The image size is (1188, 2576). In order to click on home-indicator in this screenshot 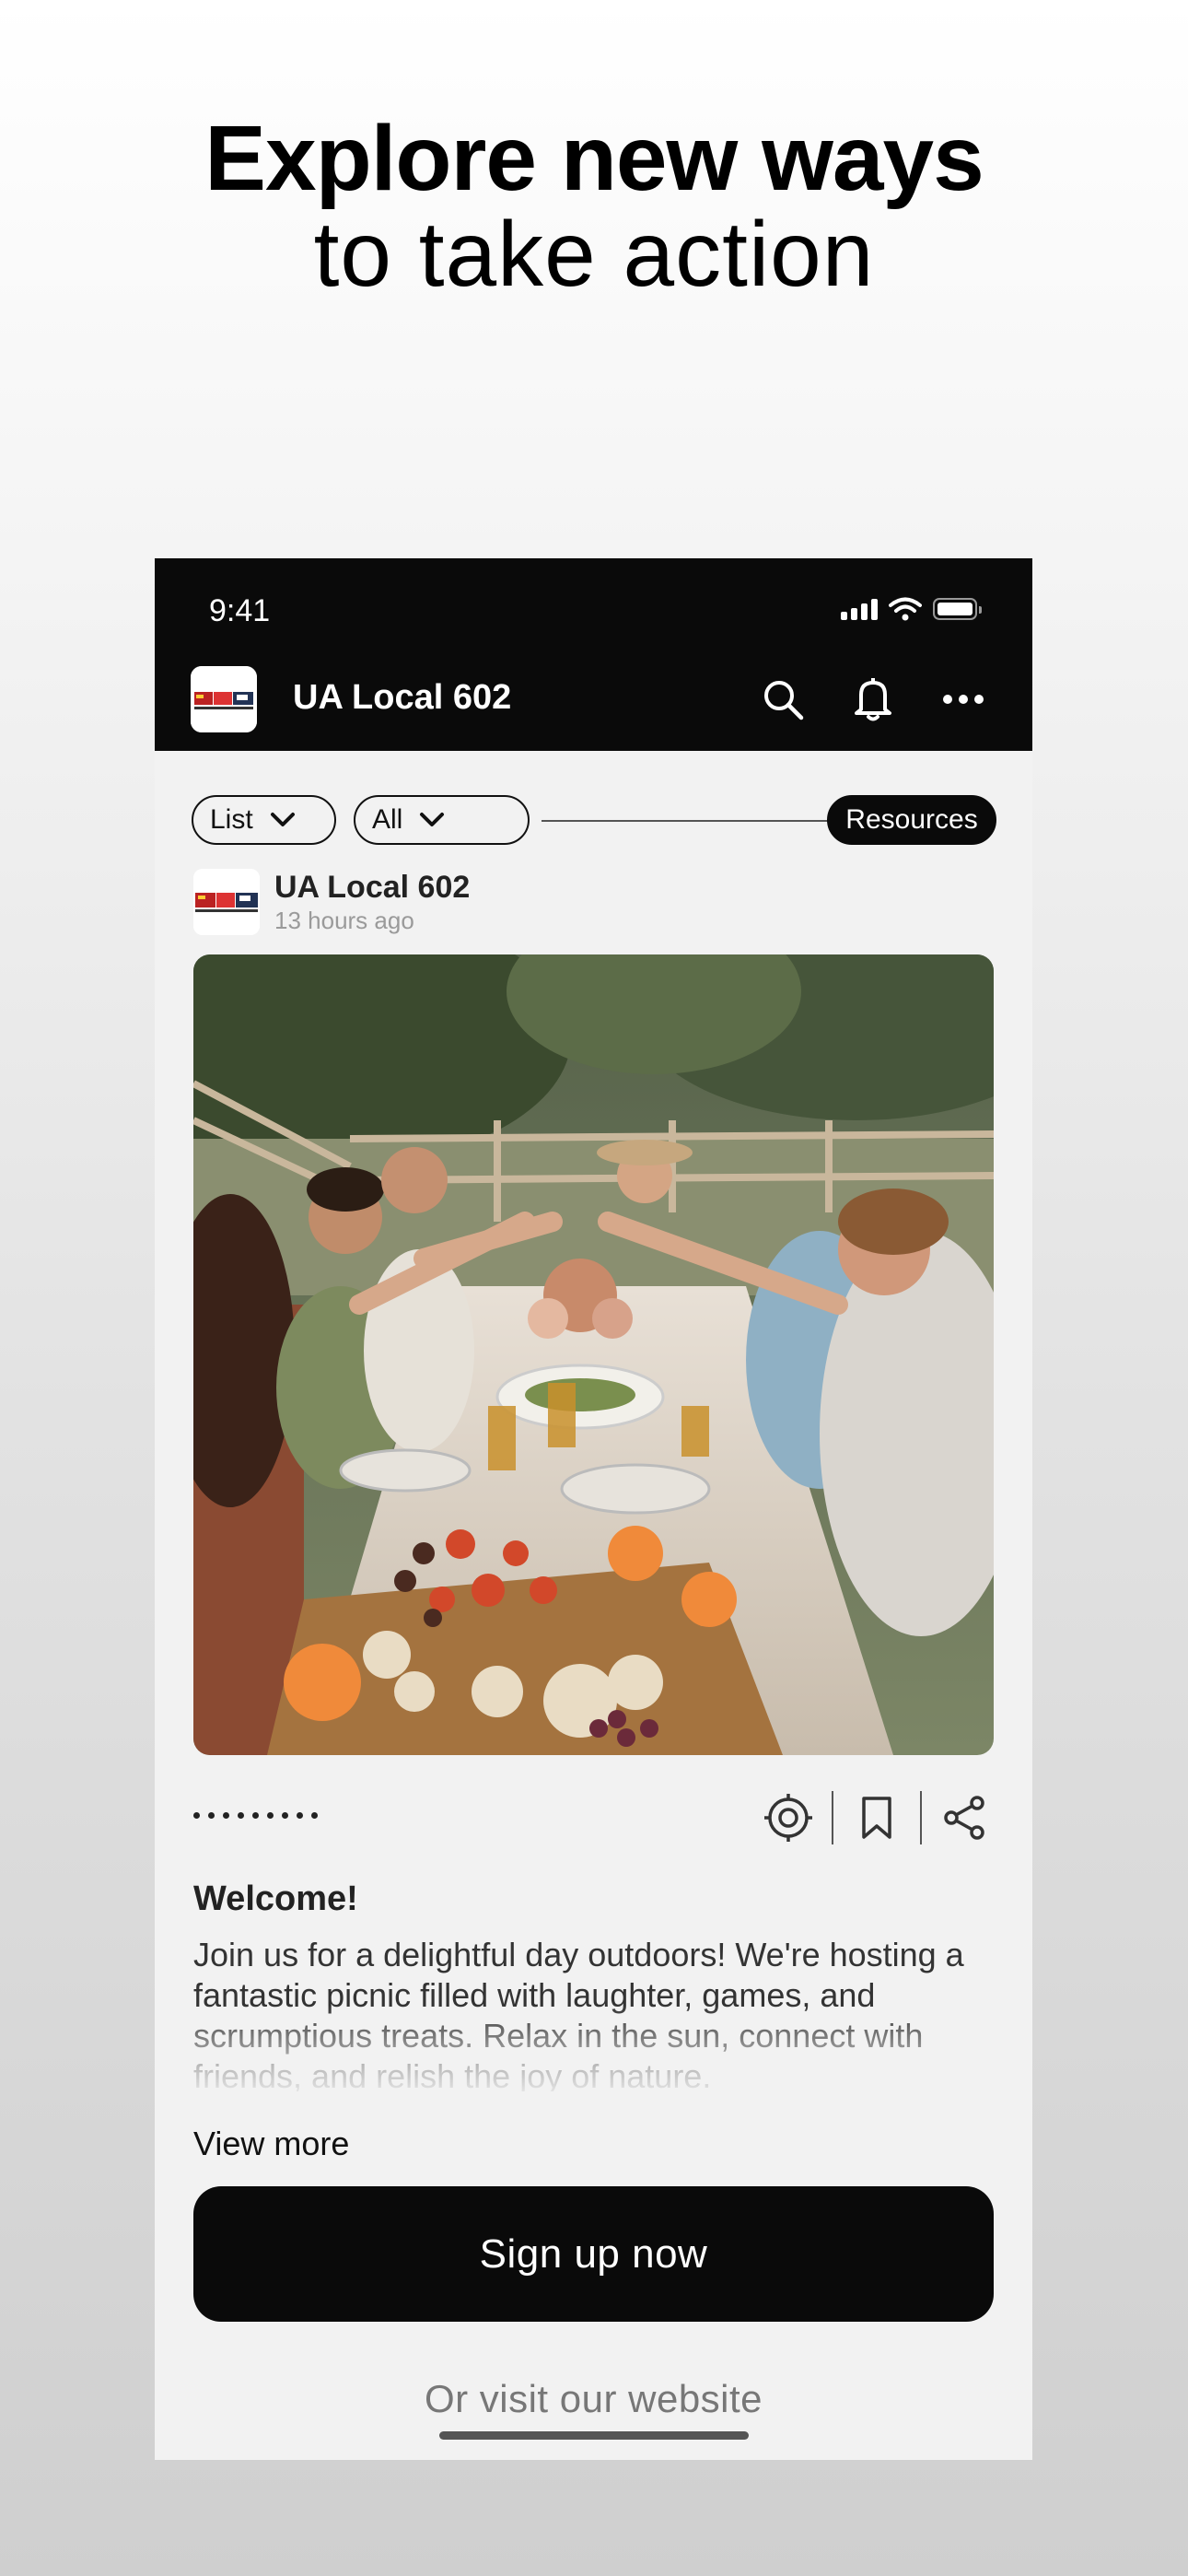, I will do `click(594, 2435)`.